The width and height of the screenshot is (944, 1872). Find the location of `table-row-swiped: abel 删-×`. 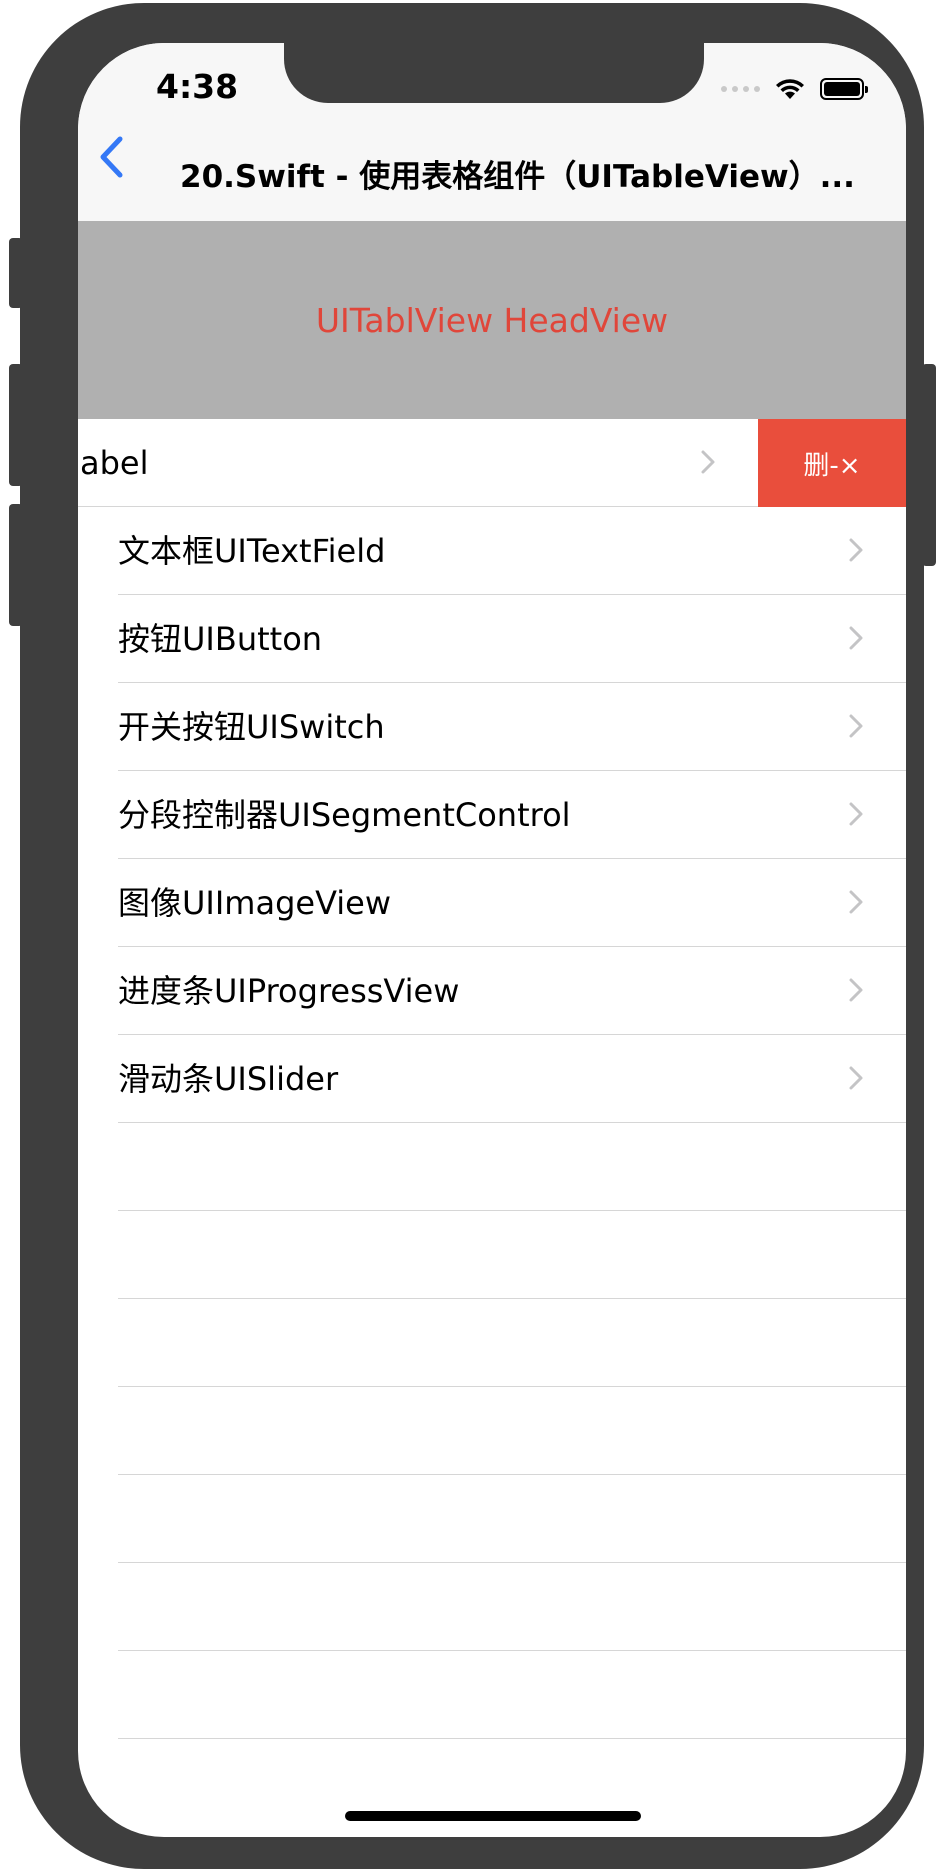

table-row-swiped: abel 删-× is located at coordinates (492, 463).